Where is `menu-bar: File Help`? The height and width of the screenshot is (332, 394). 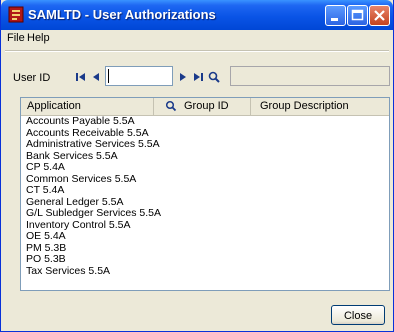 menu-bar: File Help is located at coordinates (197, 39).